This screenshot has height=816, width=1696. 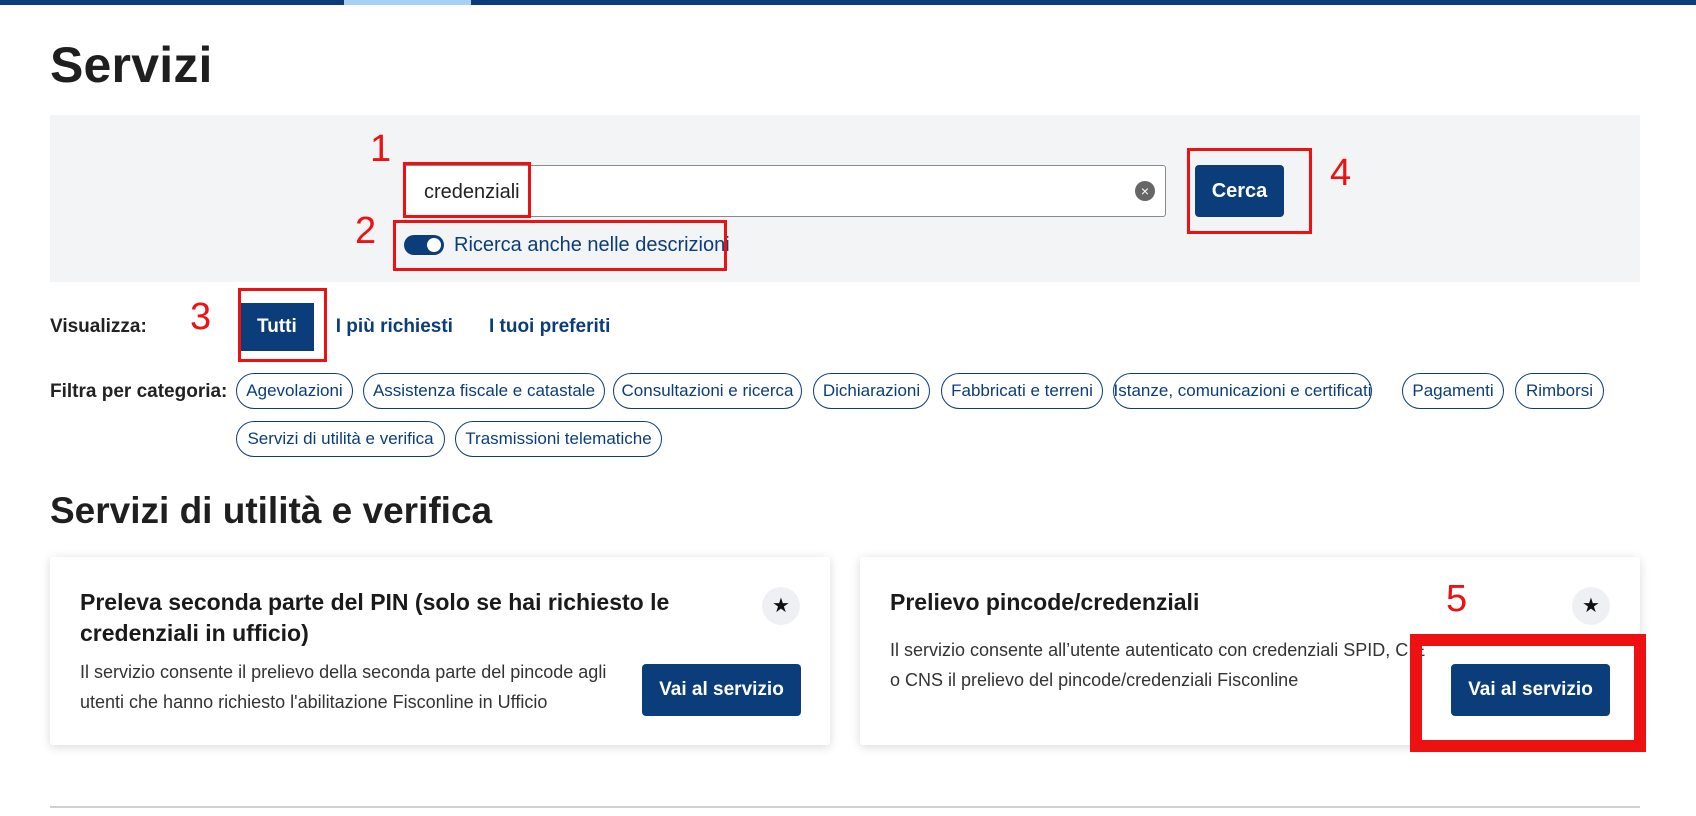 What do you see at coordinates (131, 65) in the screenshot?
I see `page-title: Servizi` at bounding box center [131, 65].